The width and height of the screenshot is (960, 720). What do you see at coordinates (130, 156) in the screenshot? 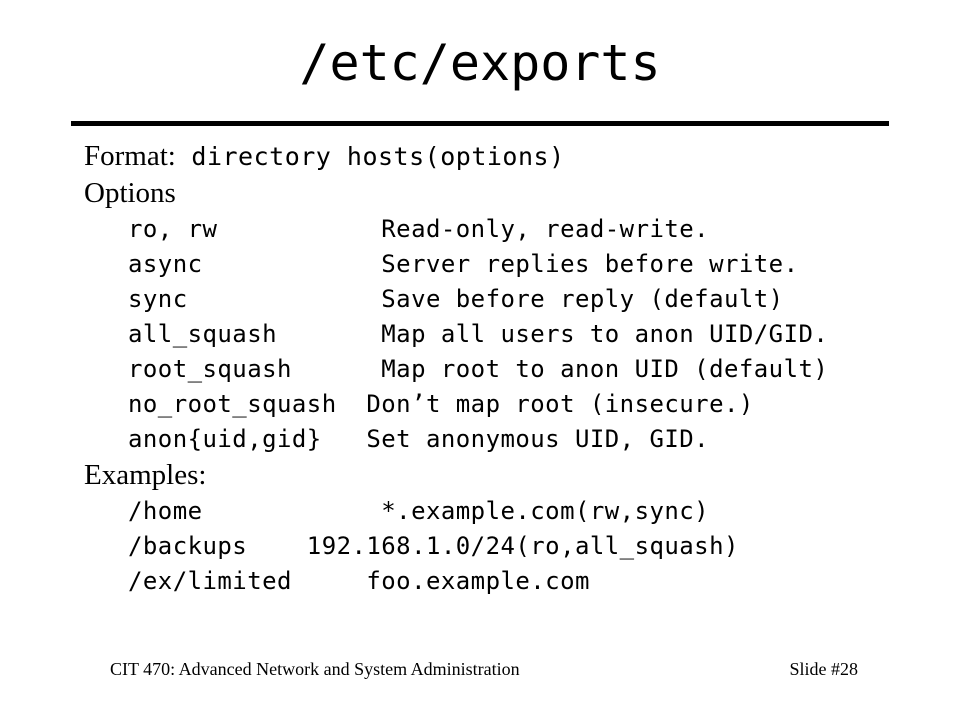
I see `format-label: Format:` at bounding box center [130, 156].